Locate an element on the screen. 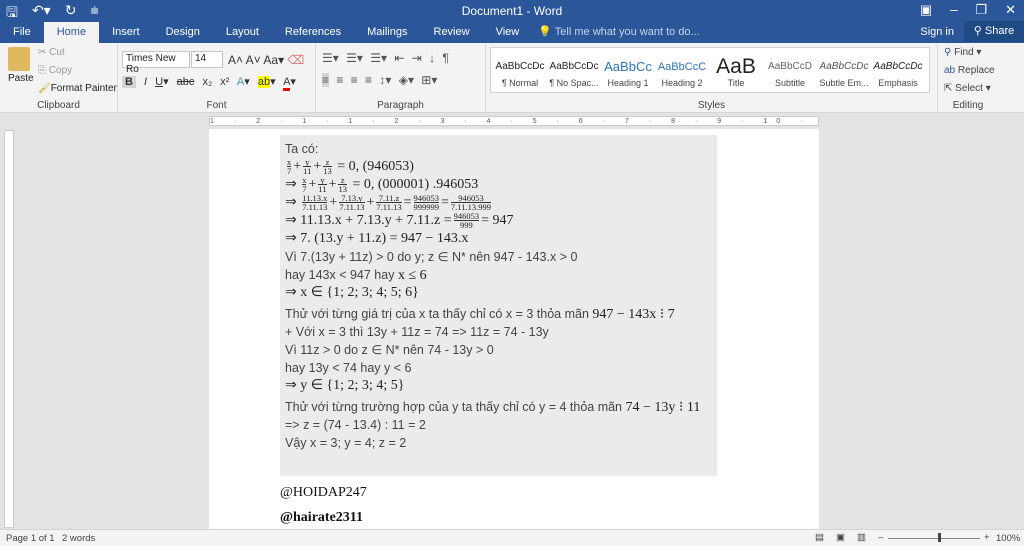  font-name-select: Times New Ro is located at coordinates (156, 63).